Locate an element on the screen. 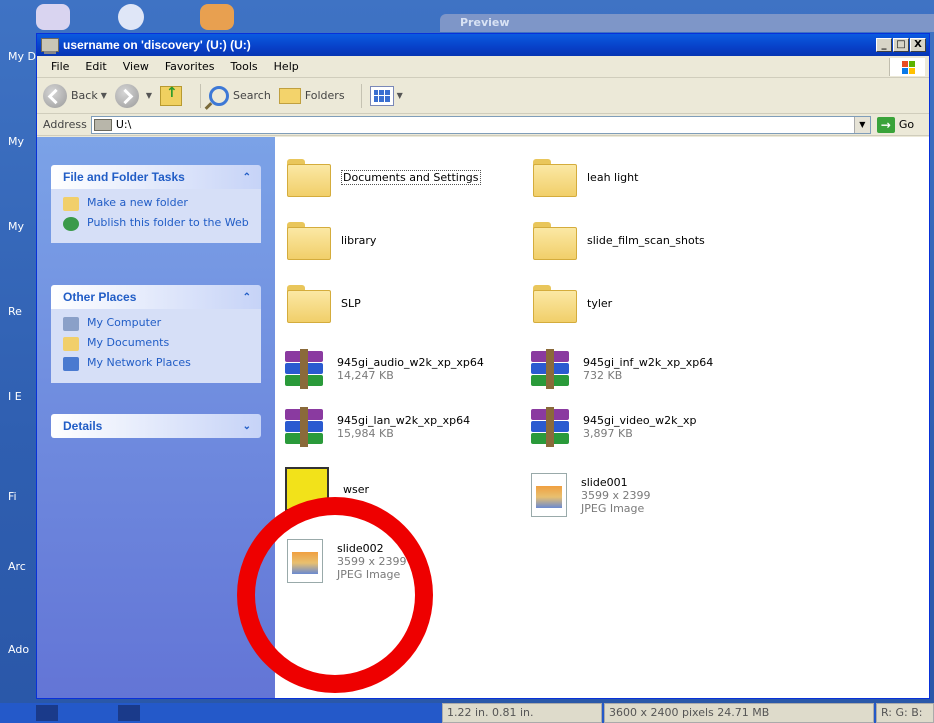  address-dropdown-button: ▼ is located at coordinates (861, 124).